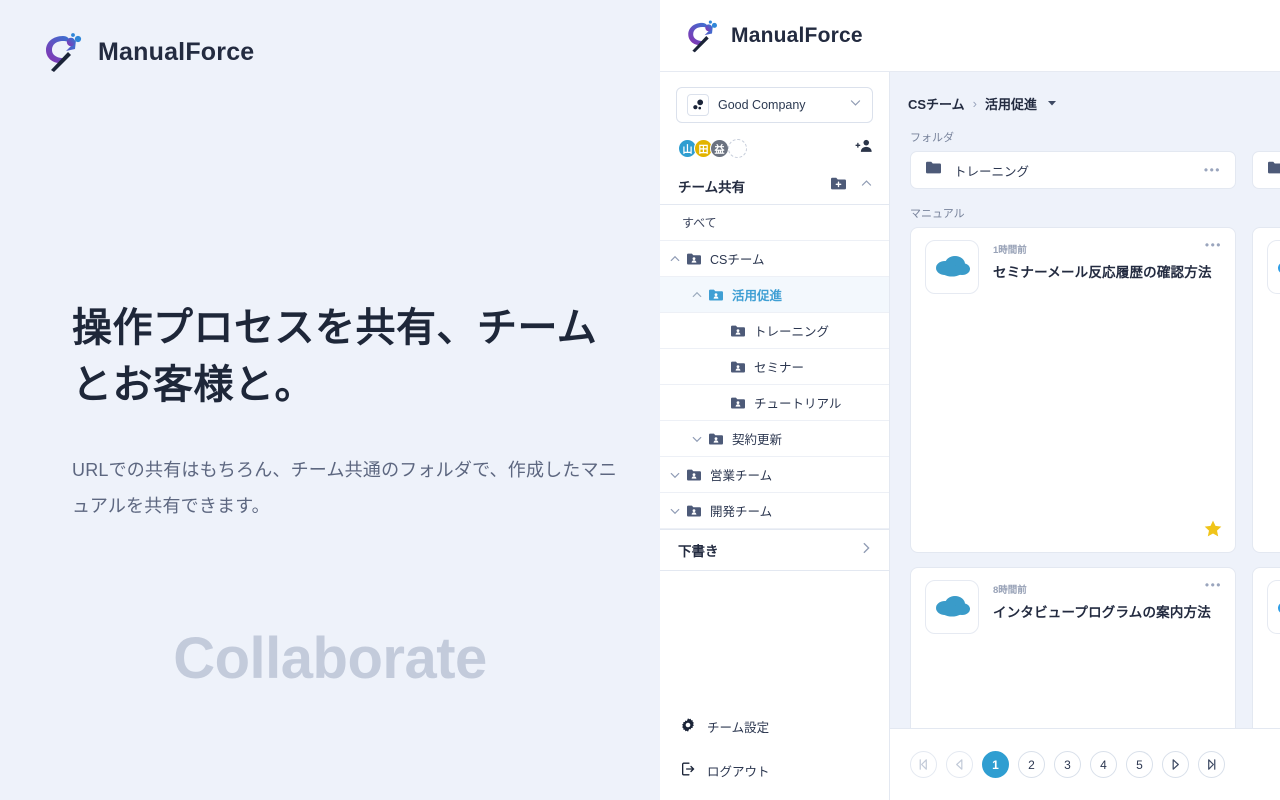 The width and height of the screenshot is (1280, 800). Describe the element at coordinates (992, 171) in the screenshot. I see `folder-name: トレーニング` at that location.